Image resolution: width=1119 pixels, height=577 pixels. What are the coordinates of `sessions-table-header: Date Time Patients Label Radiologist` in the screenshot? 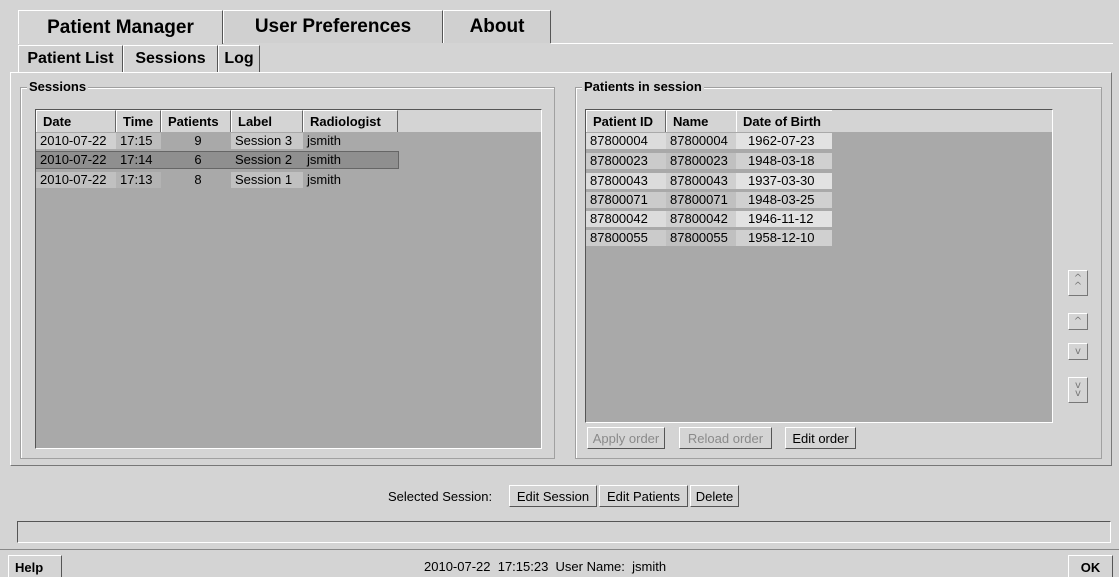 It's located at (288, 121).